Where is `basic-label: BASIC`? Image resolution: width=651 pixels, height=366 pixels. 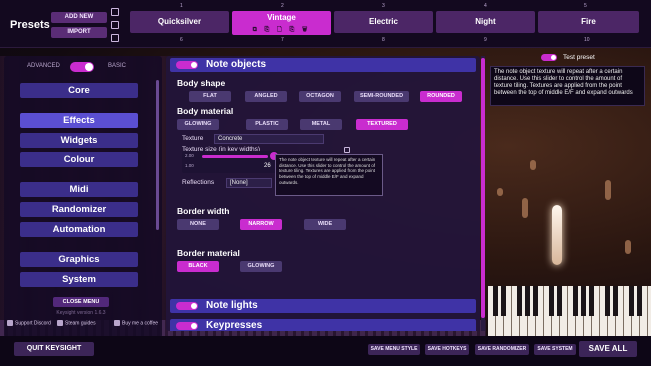 basic-label: BASIC is located at coordinates (117, 66).